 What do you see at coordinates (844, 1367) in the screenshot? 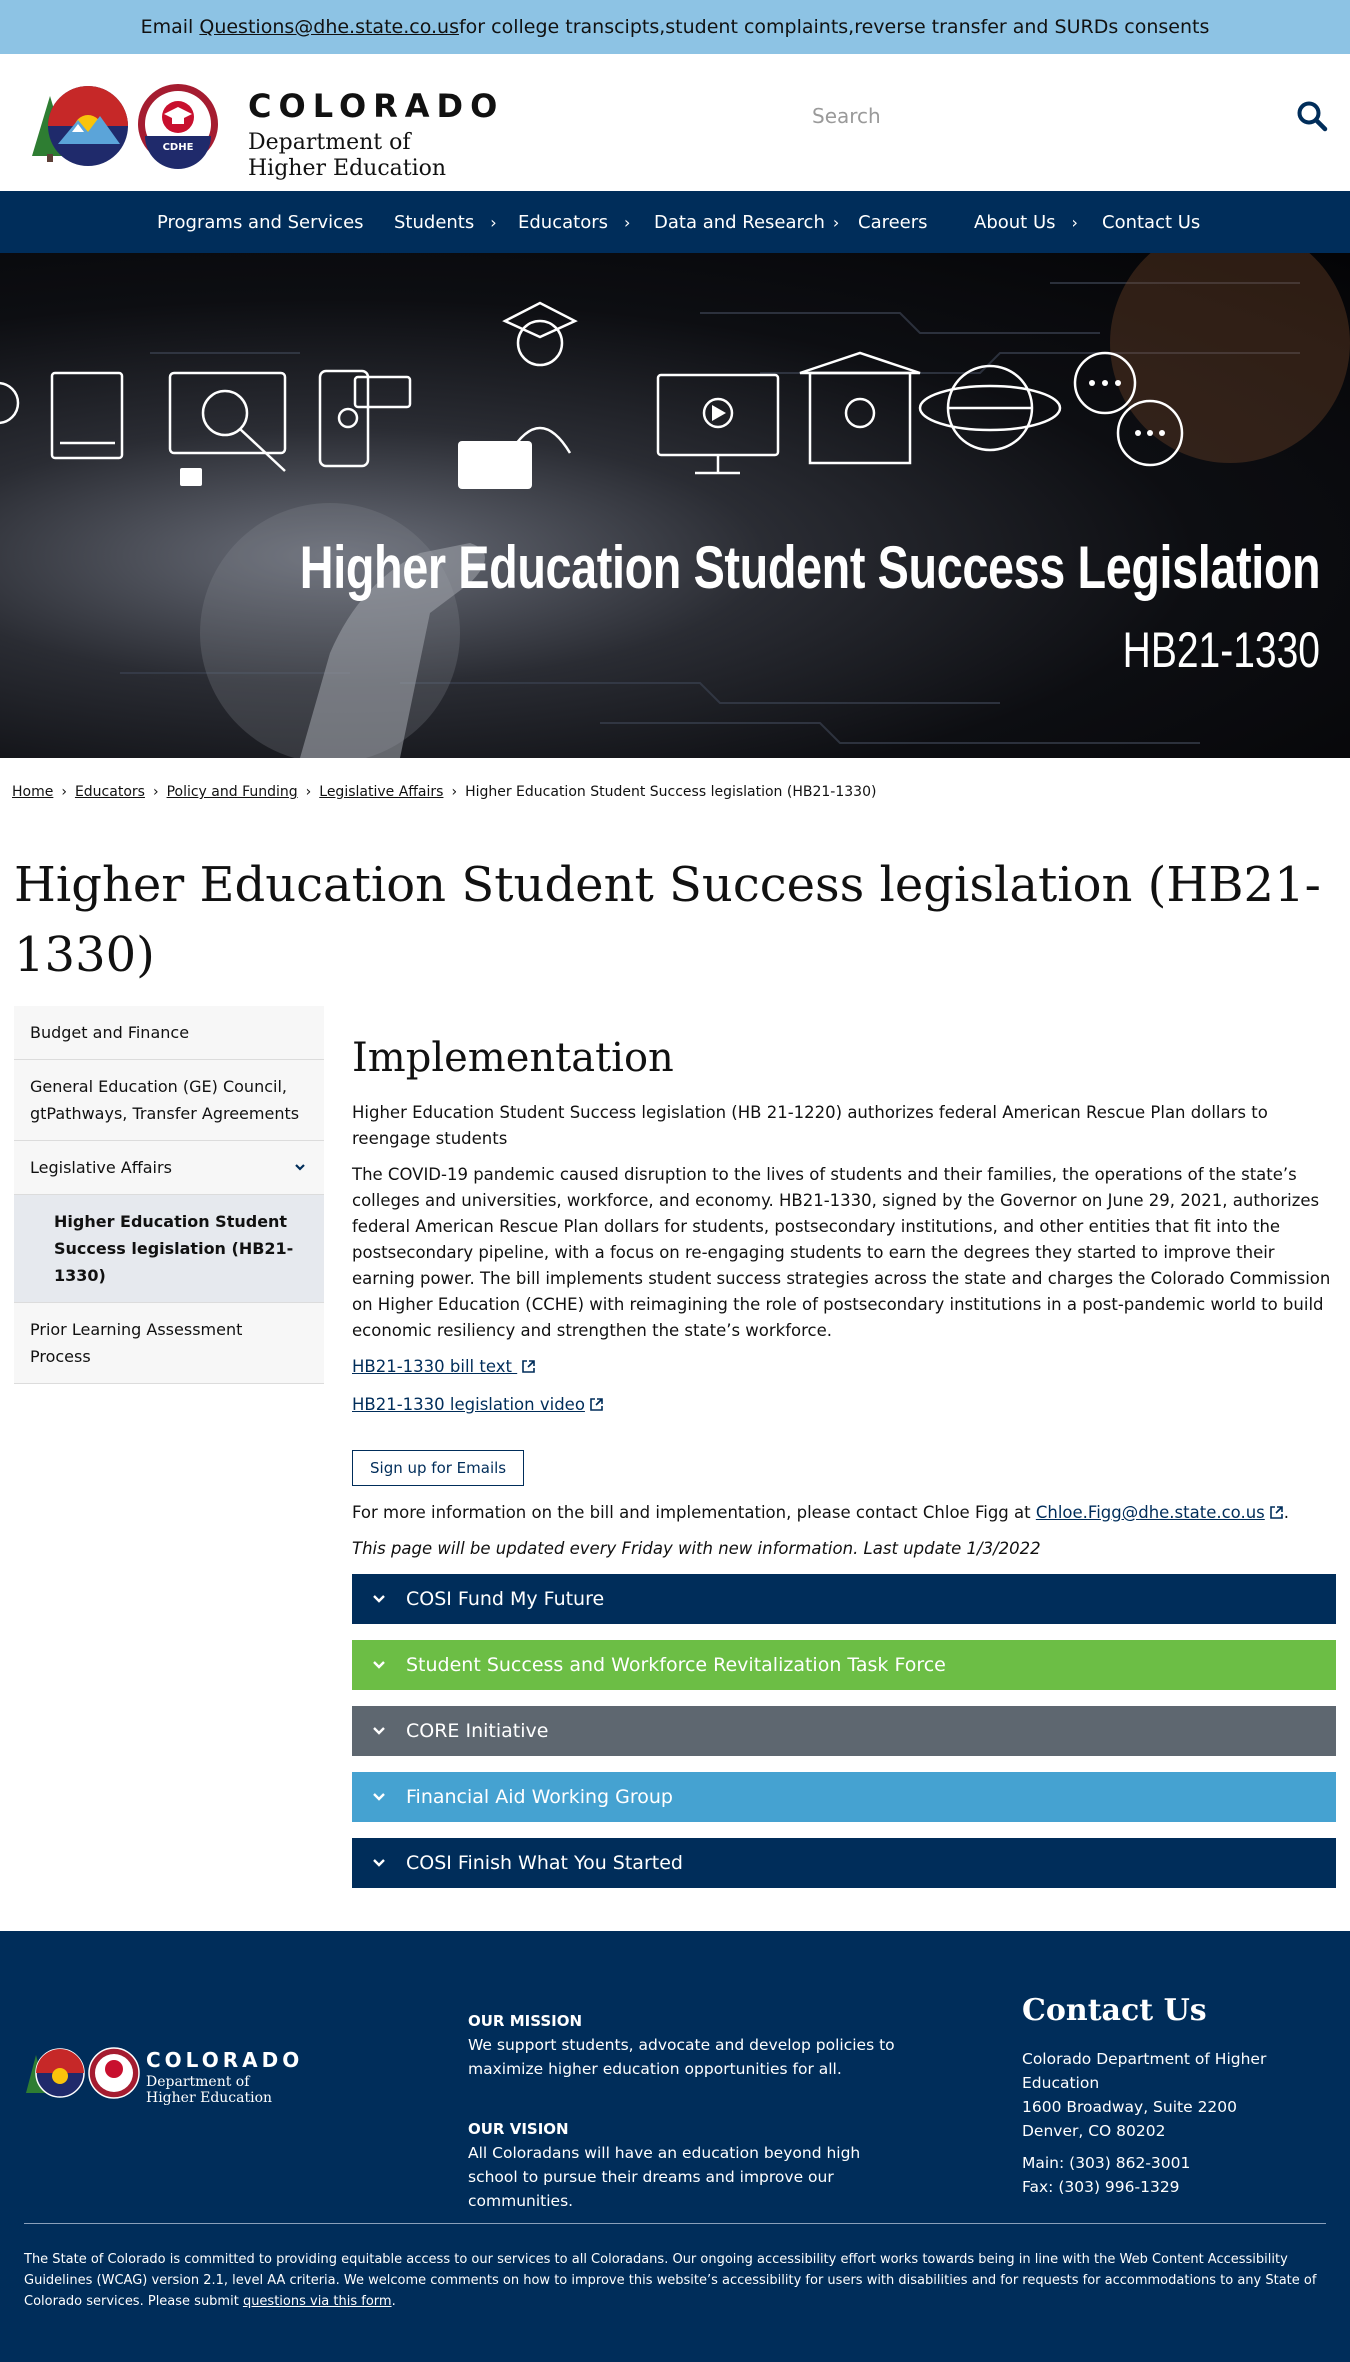
I see `bill-text-link-row: HB21-1330 bill text` at bounding box center [844, 1367].